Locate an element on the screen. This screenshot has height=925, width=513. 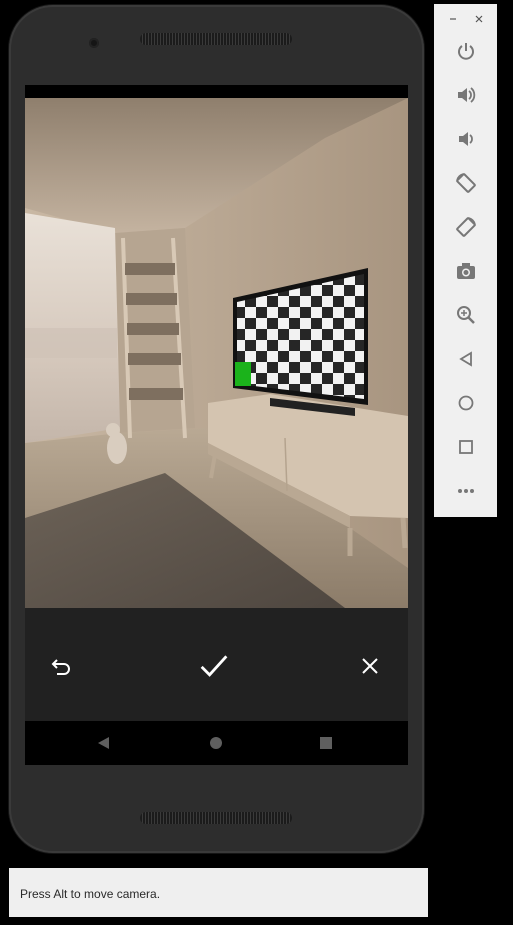
volume-up-icon is located at coordinates (466, 95).